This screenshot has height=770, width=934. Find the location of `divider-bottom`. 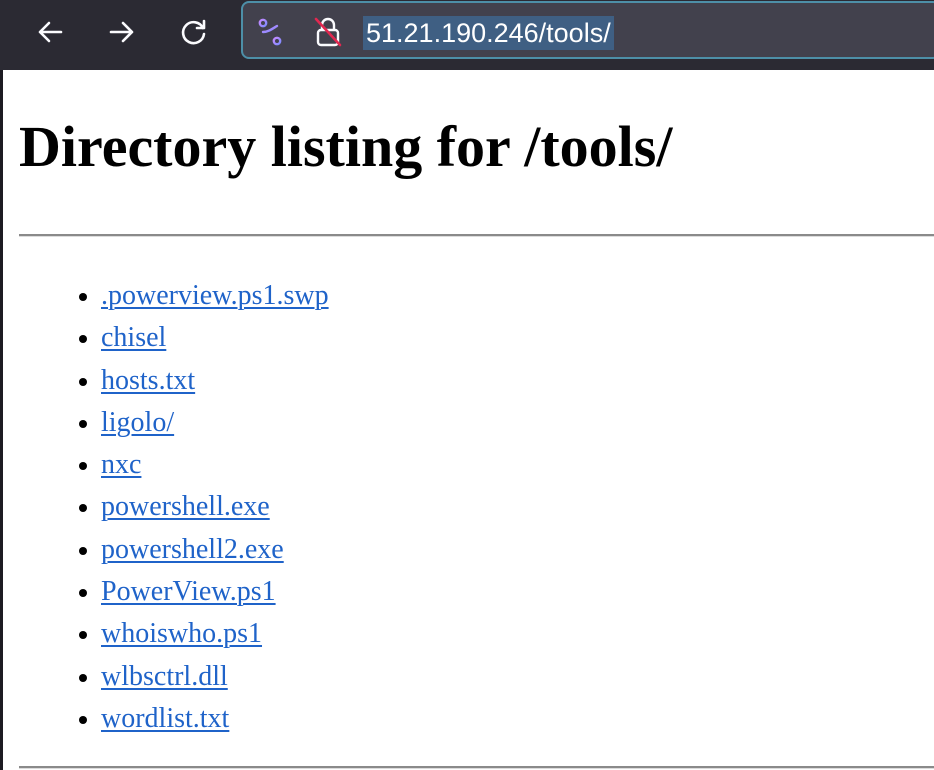

divider-bottom is located at coordinates (476, 767).